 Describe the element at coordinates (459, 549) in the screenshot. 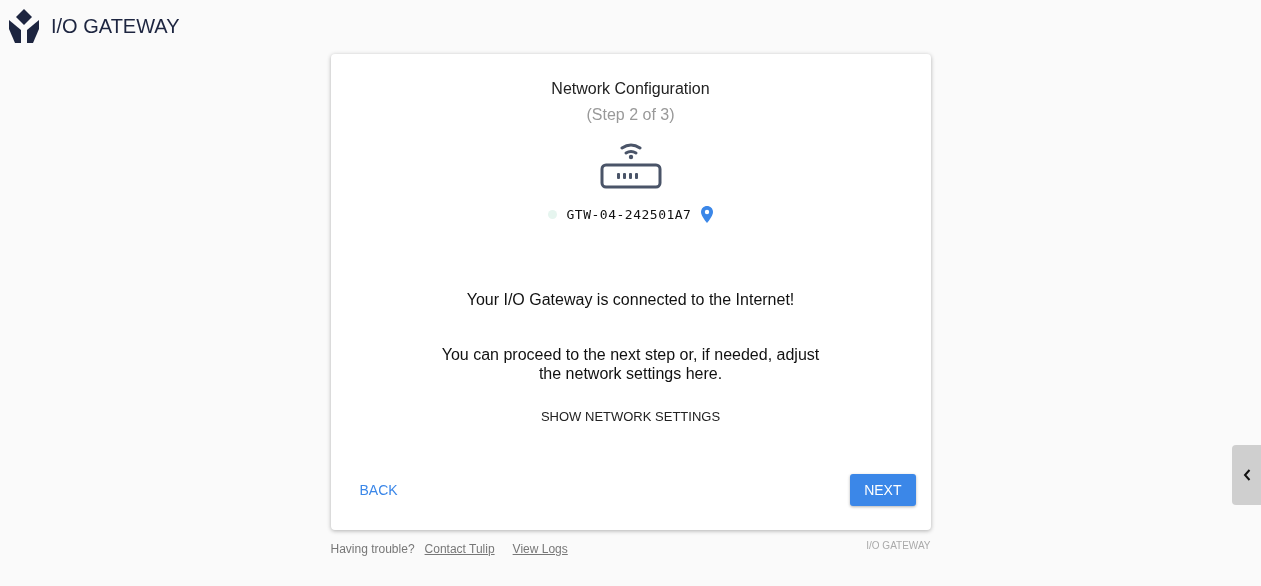

I see `footer-link: Contact Tulip` at that location.